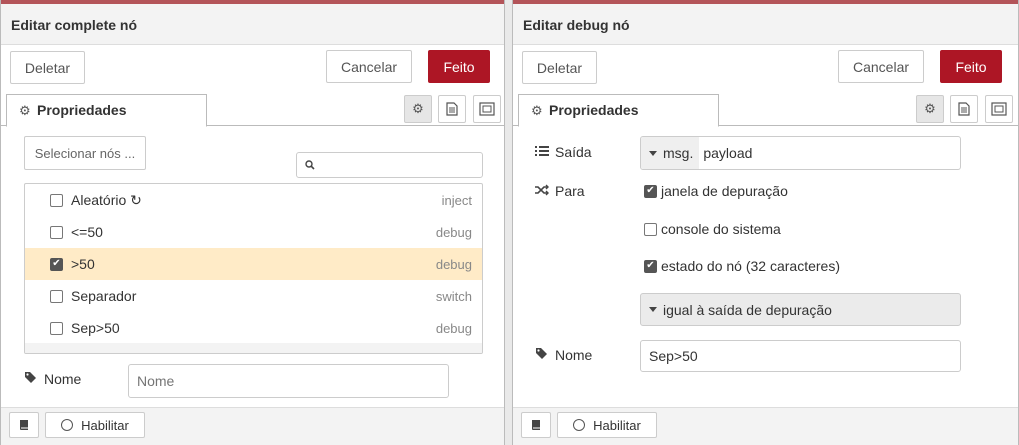 Image resolution: width=1019 pixels, height=445 pixels. Describe the element at coordinates (83, 264) in the screenshot. I see `node-label: >50` at that location.